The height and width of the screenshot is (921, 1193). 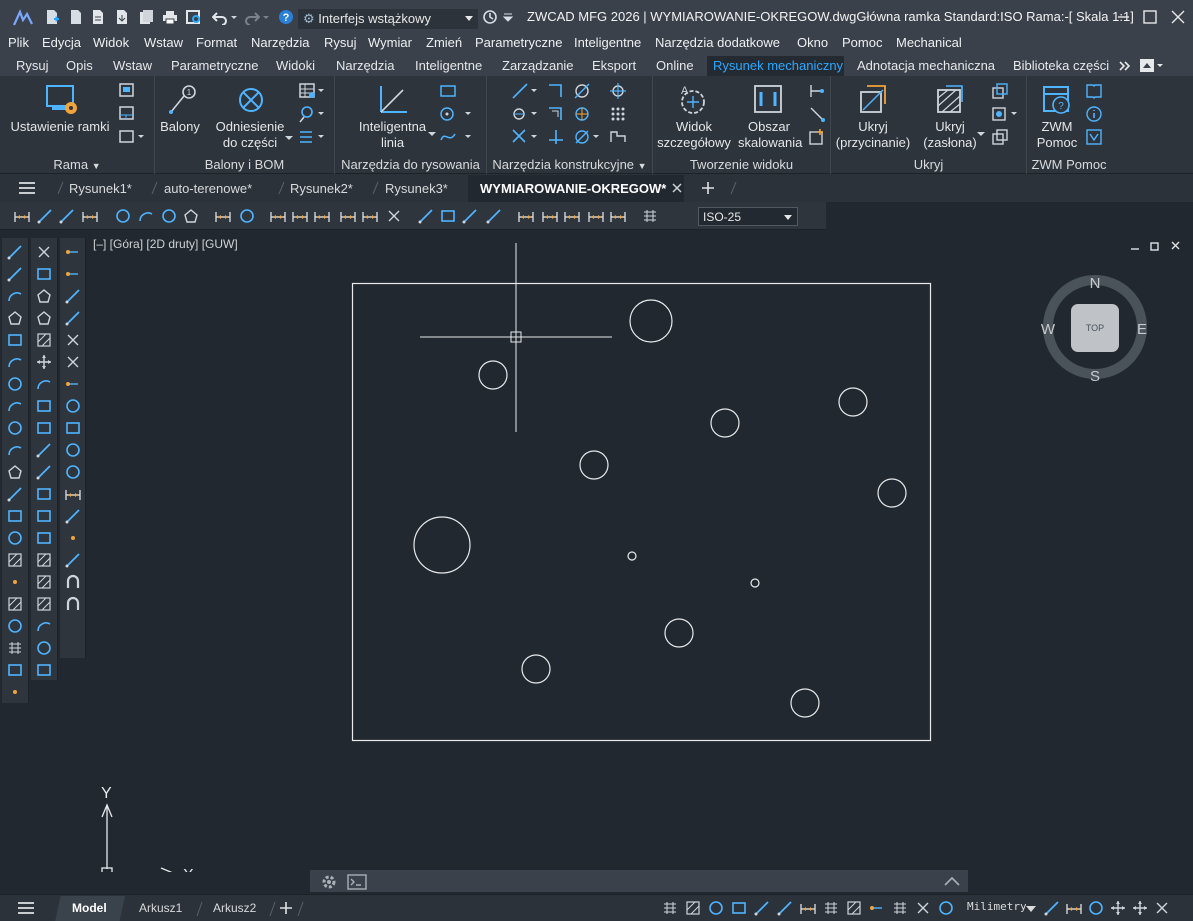 What do you see at coordinates (181, 100) in the screenshot?
I see `balloon-icon: 1` at bounding box center [181, 100].